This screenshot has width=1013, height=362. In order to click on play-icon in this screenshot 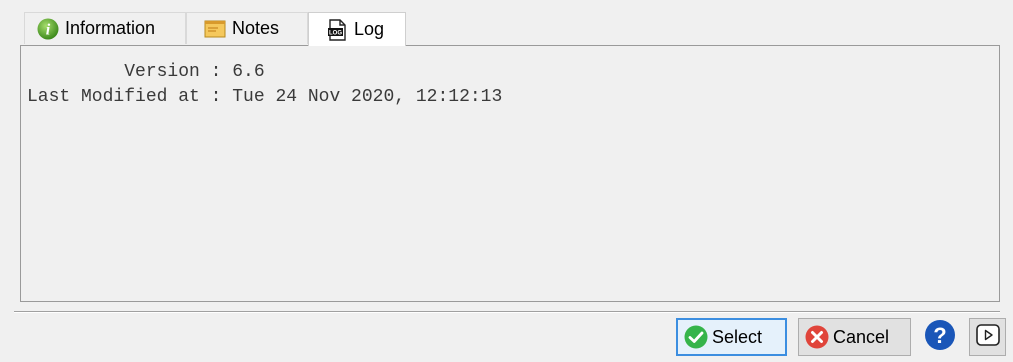, I will do `click(987, 337)`.